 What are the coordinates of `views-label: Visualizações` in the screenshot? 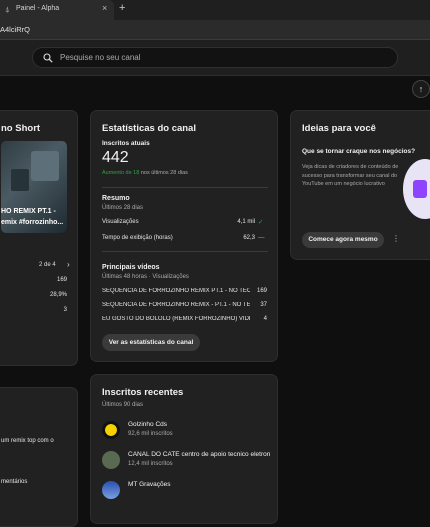 It's located at (120, 222).